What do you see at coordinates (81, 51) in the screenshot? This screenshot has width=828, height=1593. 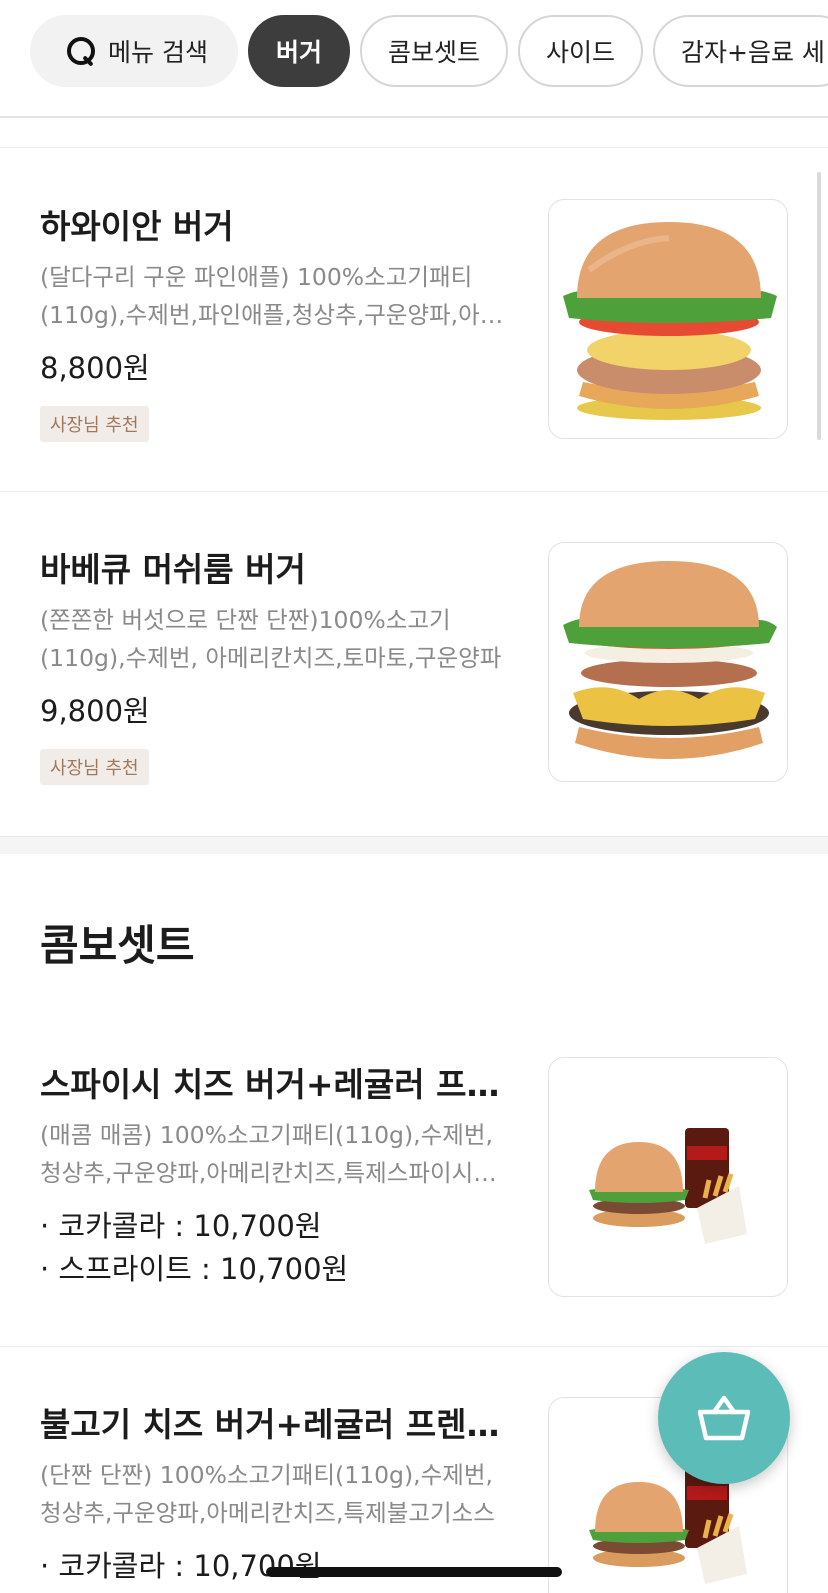 I see `search-icon` at bounding box center [81, 51].